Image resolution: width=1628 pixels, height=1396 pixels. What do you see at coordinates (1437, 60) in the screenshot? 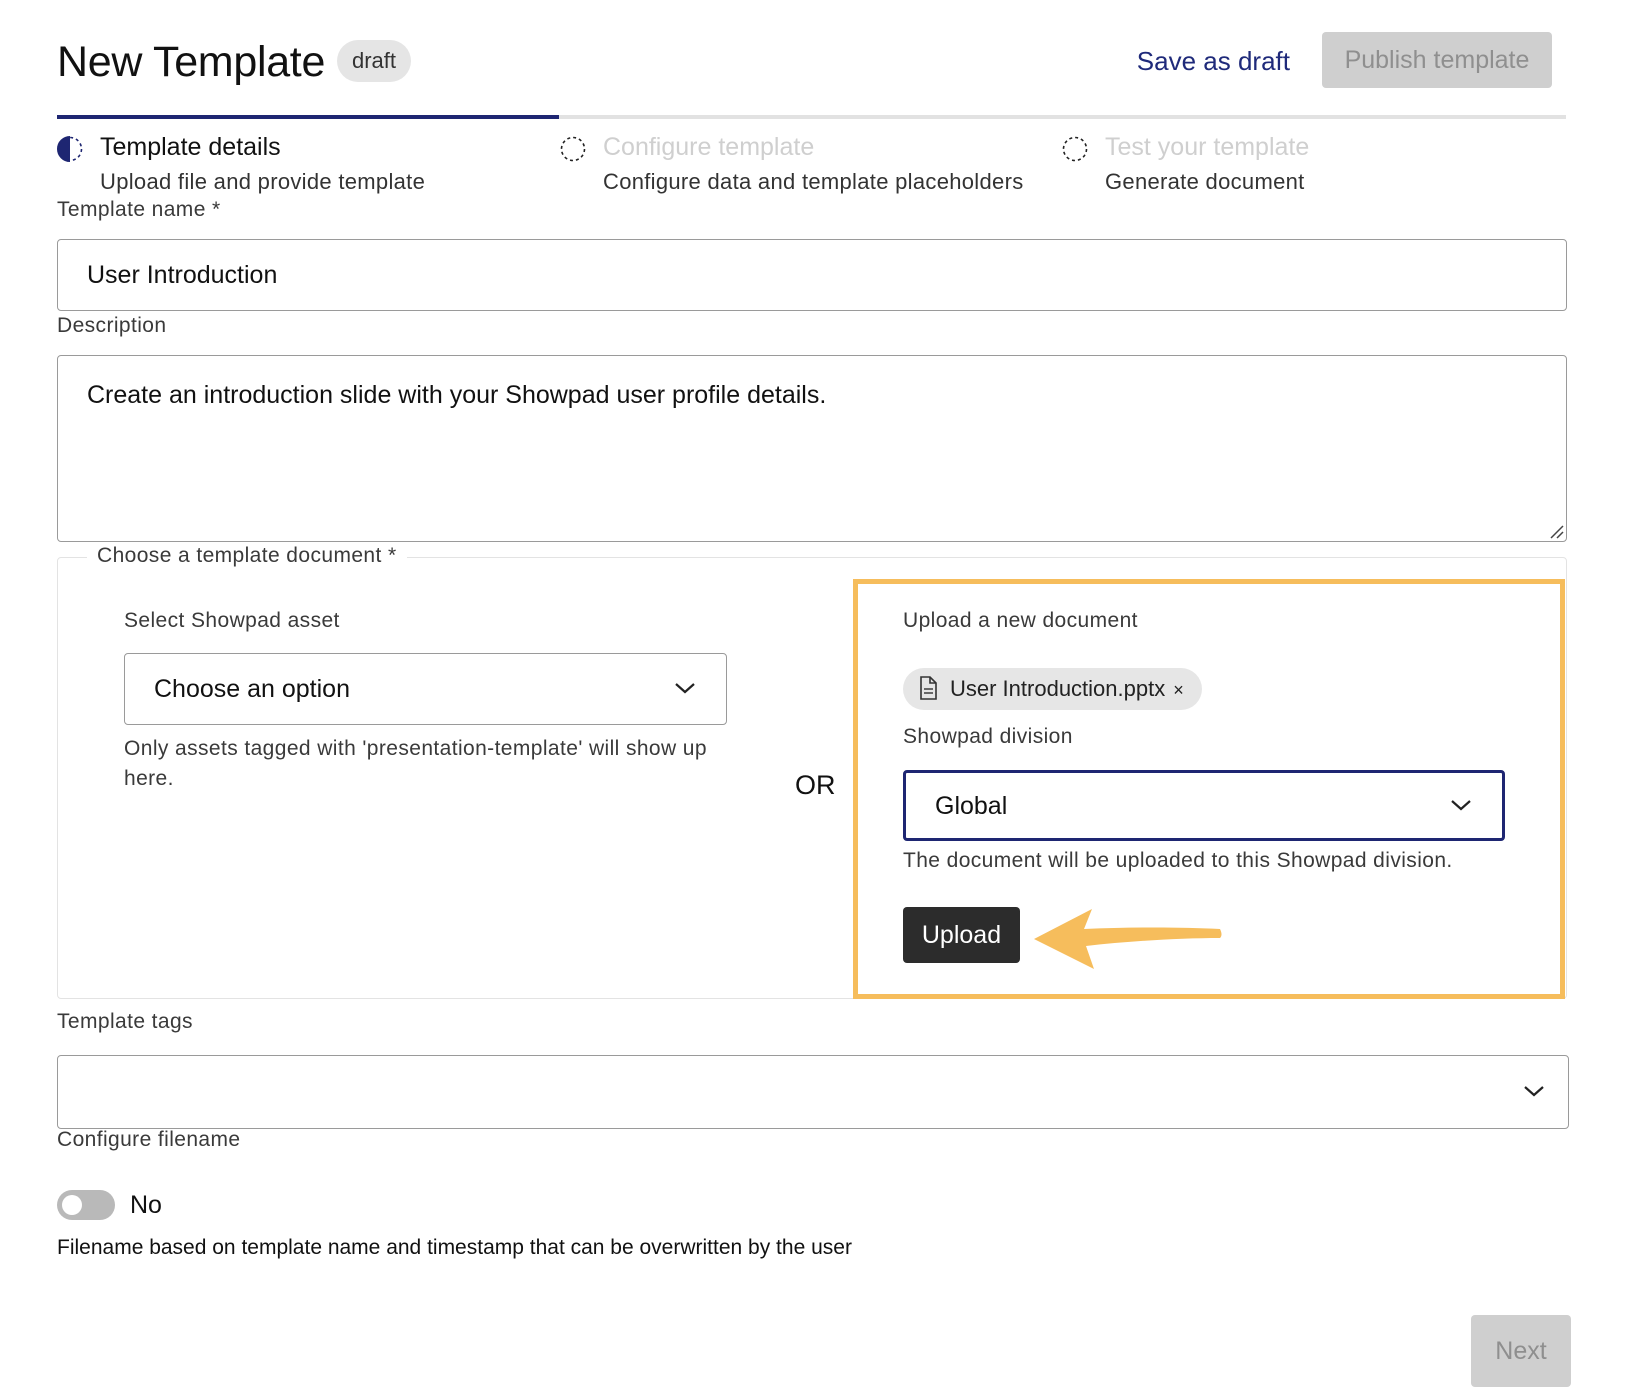
I see `publish-template-button: Publish template` at bounding box center [1437, 60].